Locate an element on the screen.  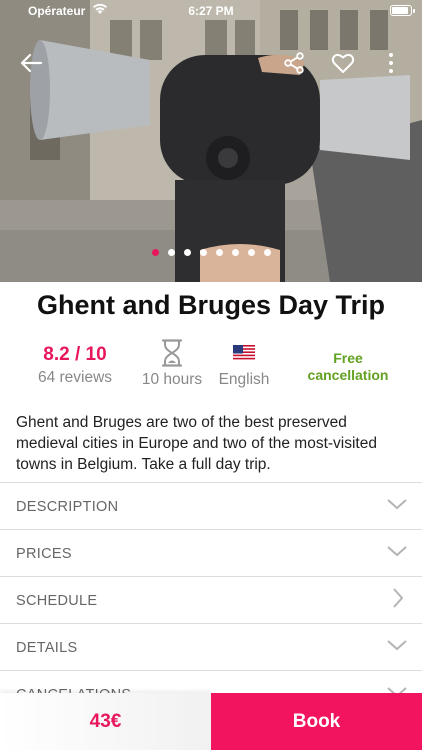
chevron-right-icon is located at coordinates (398, 598).